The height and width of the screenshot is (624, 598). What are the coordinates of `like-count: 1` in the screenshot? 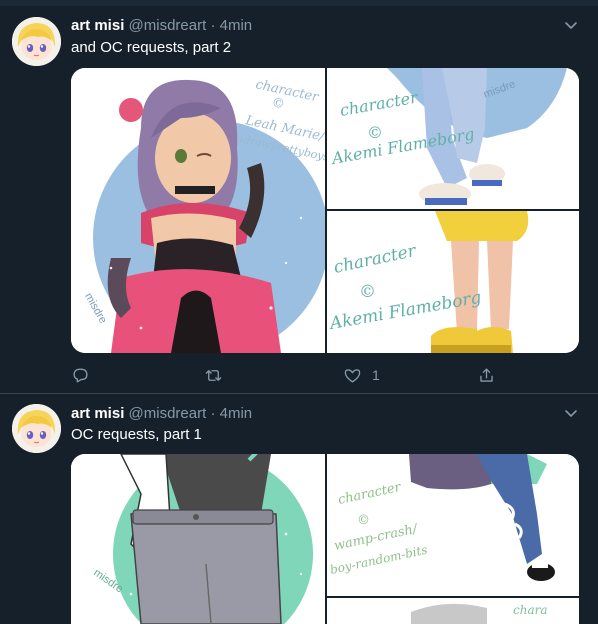 It's located at (376, 375).